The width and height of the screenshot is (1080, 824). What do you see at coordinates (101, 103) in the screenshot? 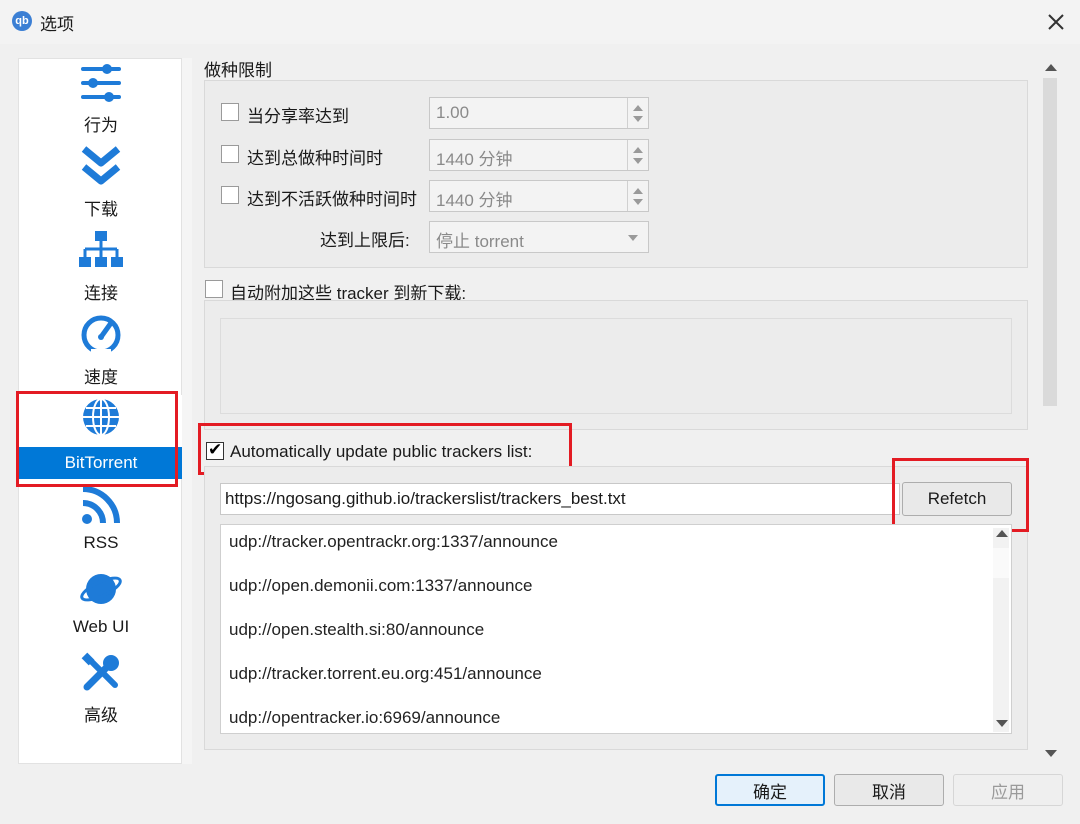
I see `sidebar-item-behavior: 行为` at bounding box center [101, 103].